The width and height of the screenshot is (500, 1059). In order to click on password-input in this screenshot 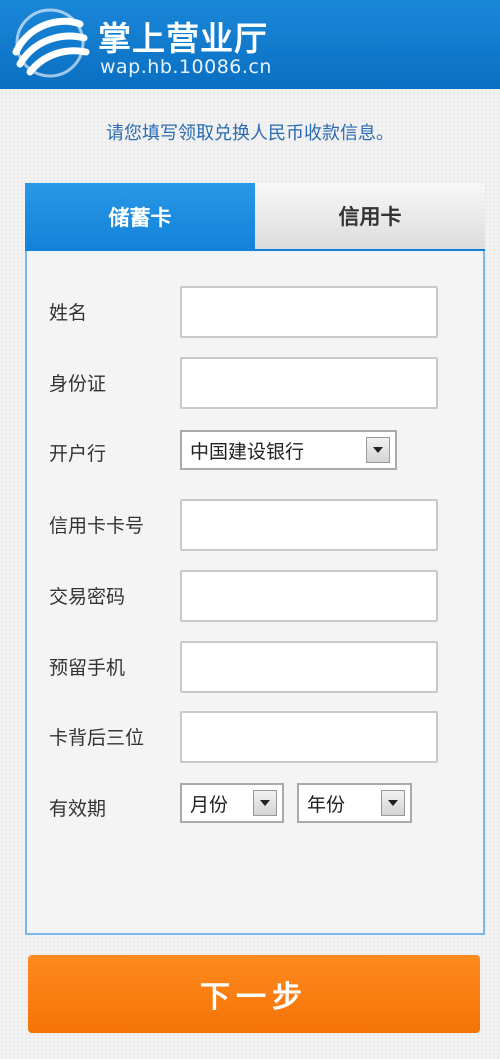, I will do `click(309, 596)`.